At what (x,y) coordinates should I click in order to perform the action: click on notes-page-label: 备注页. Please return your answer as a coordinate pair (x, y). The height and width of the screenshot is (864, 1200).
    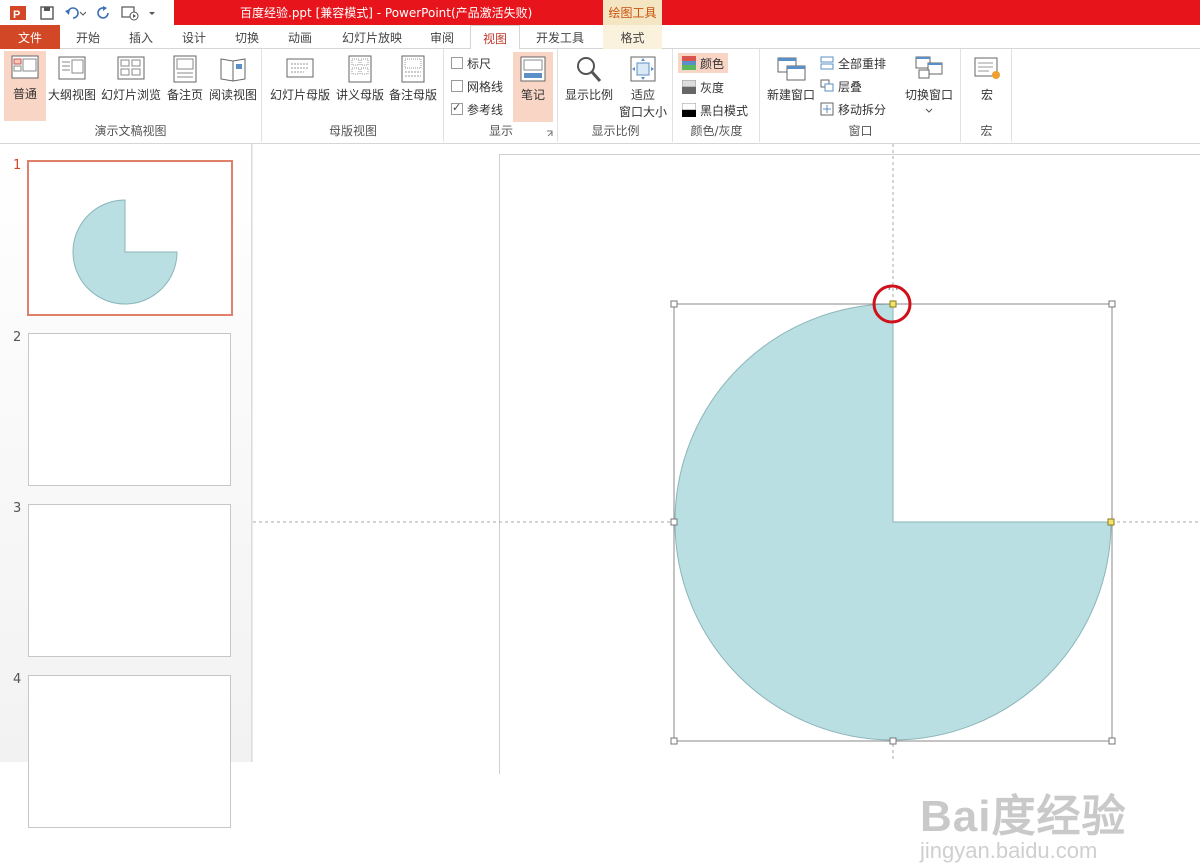
    Looking at the image, I should click on (184, 95).